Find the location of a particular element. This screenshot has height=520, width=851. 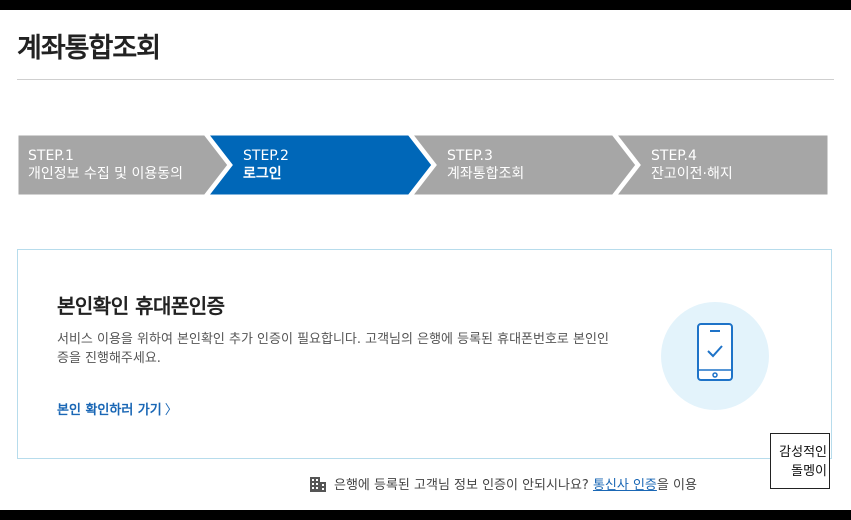

step-4-number: STEP.4 is located at coordinates (674, 156).